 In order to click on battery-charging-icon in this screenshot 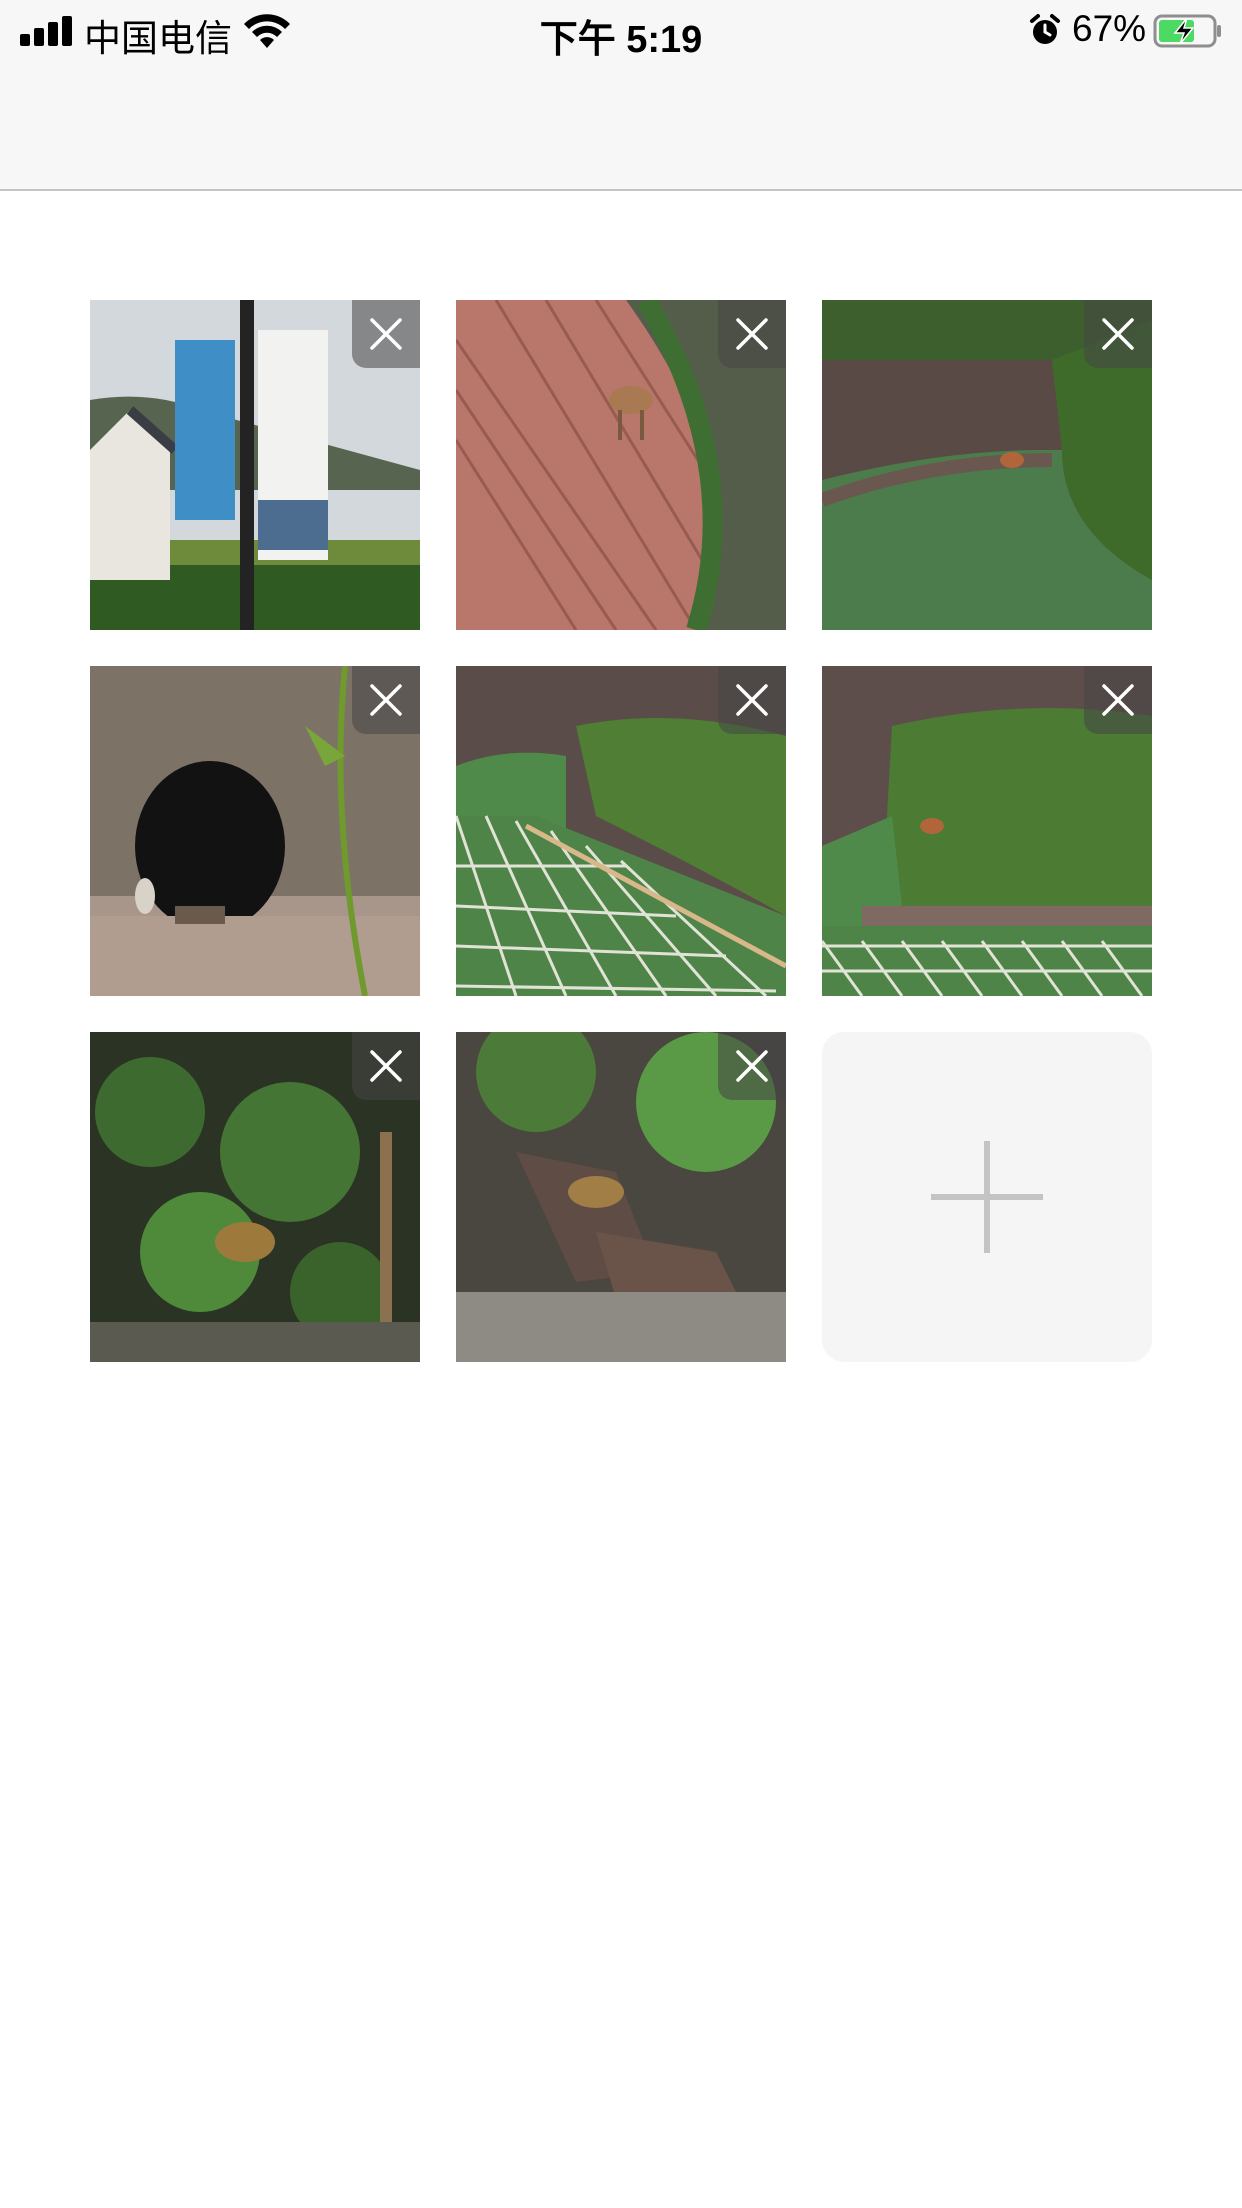, I will do `click(1187, 31)`.